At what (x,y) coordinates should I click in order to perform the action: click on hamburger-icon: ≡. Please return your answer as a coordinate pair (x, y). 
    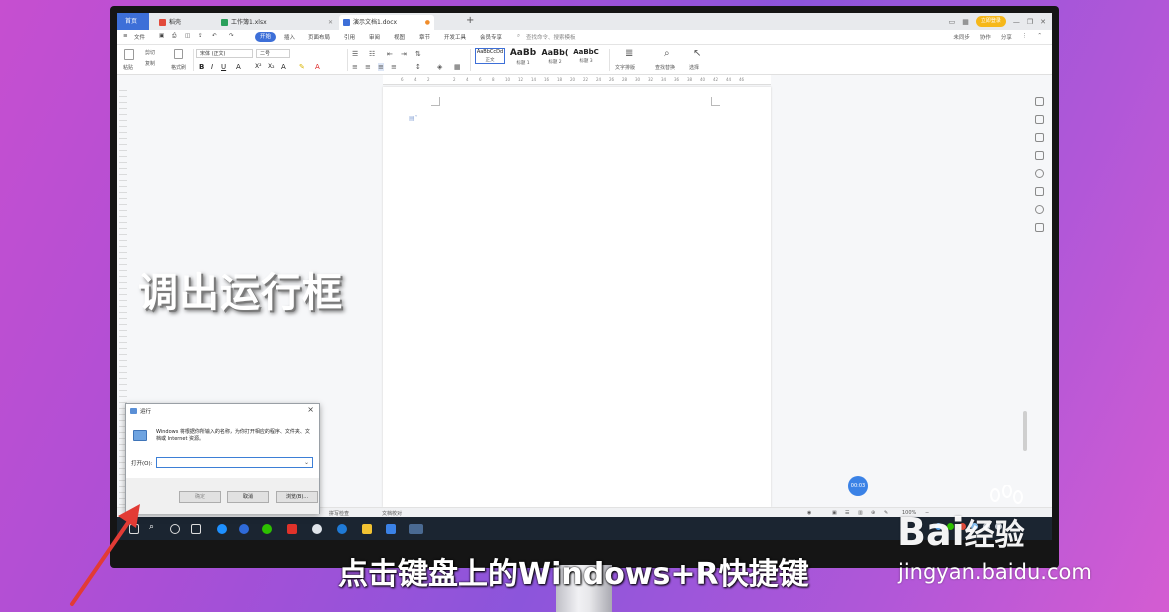
    Looking at the image, I should click on (125, 36).